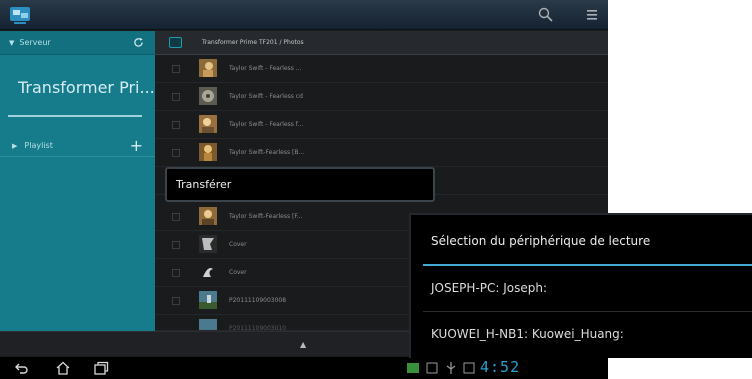 The width and height of the screenshot is (752, 379). I want to click on list-item: Taylor Swift - Fearless cd, so click(381, 97).